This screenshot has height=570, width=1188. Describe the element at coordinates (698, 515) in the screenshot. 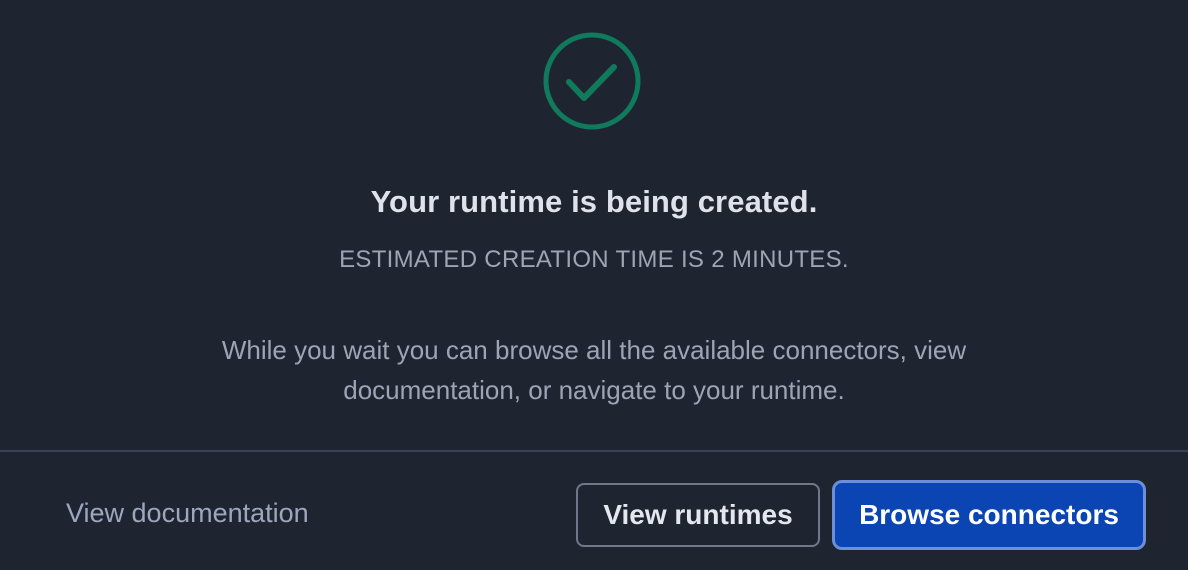

I see `view-runtimes-button: View runtimes` at that location.